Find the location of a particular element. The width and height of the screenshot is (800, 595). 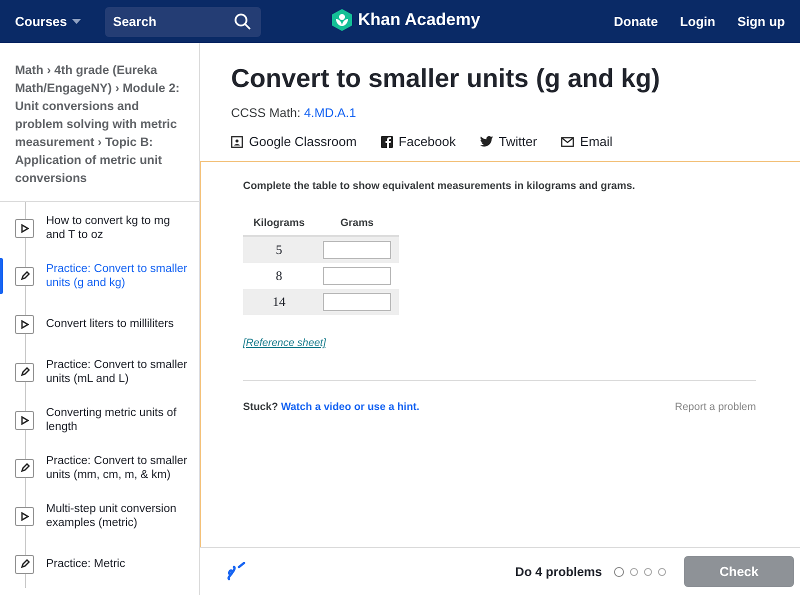

header-link: Sign up is located at coordinates (761, 21).